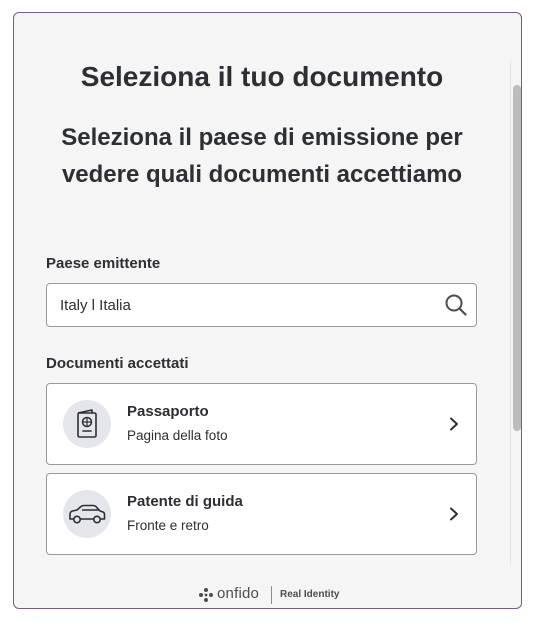 This screenshot has width=544, height=622. What do you see at coordinates (238, 593) in the screenshot?
I see `brand-name: onfido` at bounding box center [238, 593].